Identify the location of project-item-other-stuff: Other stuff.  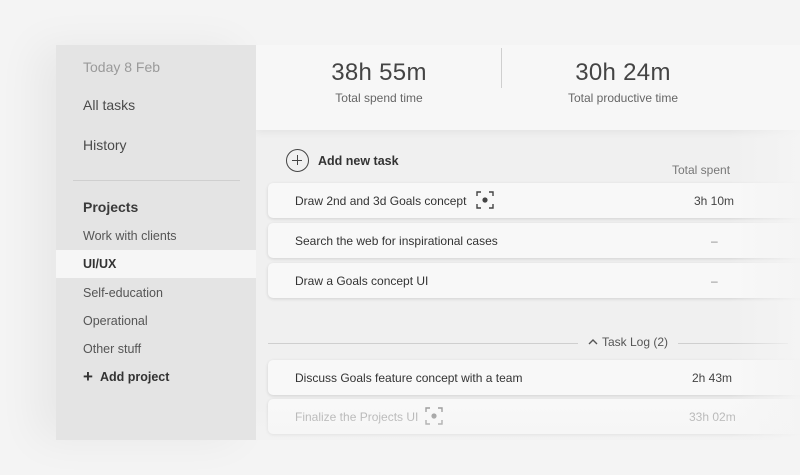
(156, 349).